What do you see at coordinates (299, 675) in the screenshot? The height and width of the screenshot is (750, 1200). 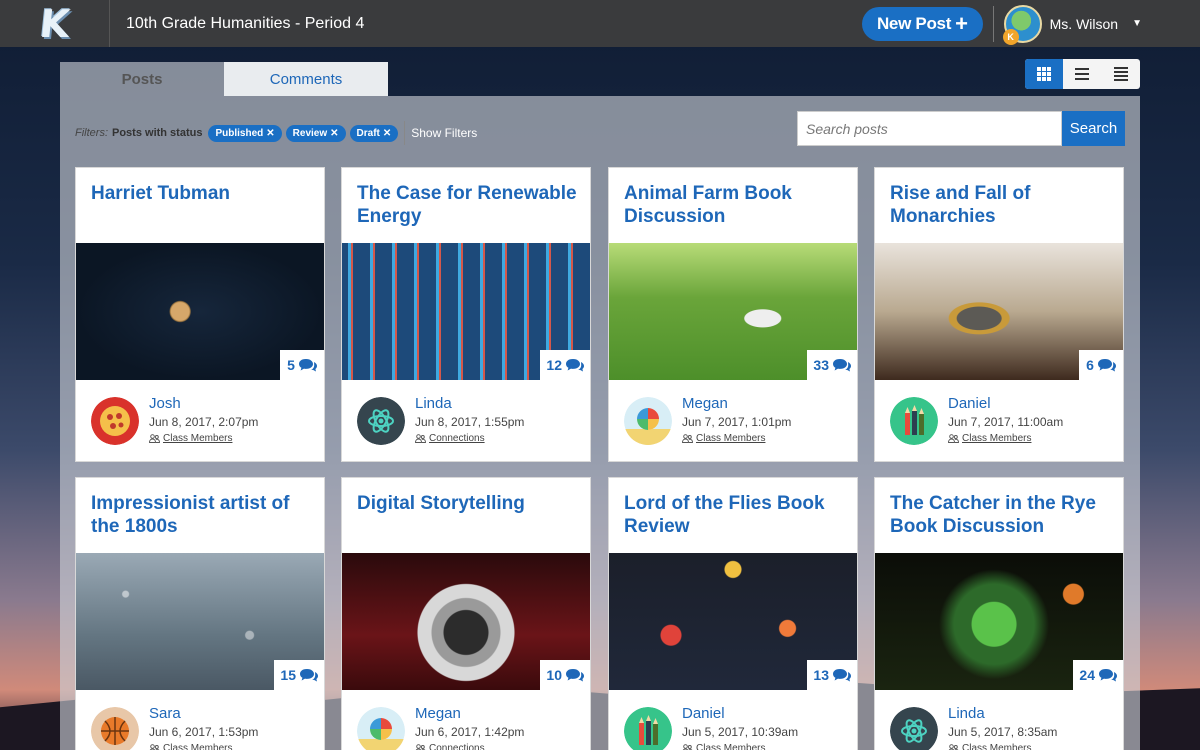 I see `comment-count-badge: 15` at bounding box center [299, 675].